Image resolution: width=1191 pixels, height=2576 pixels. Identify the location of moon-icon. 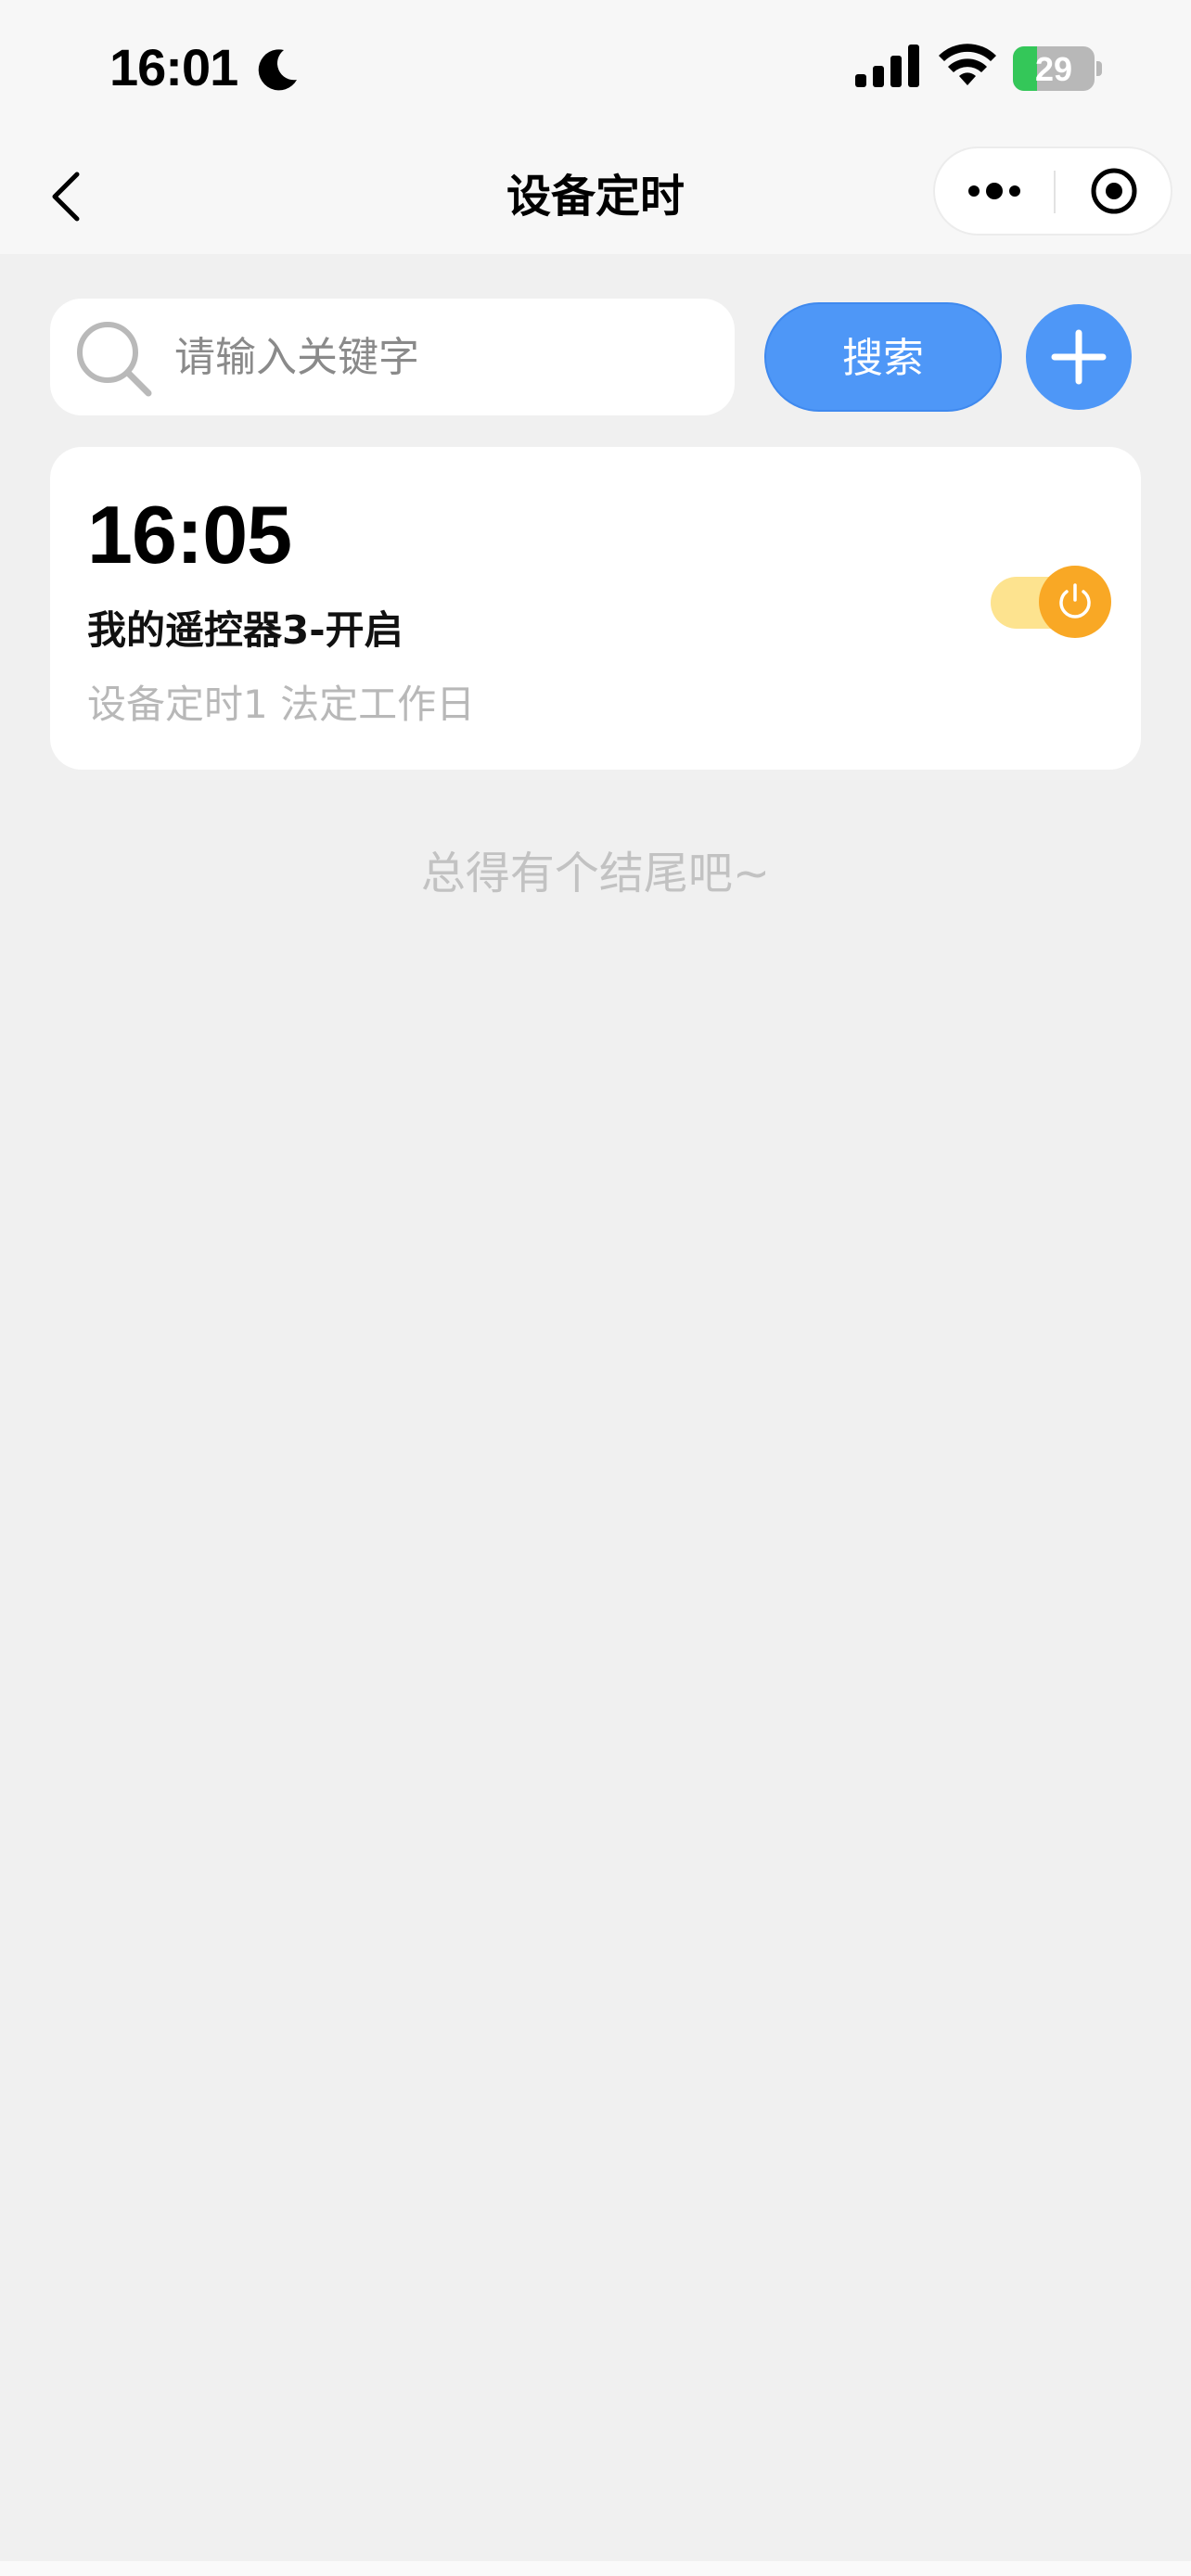
(277, 70).